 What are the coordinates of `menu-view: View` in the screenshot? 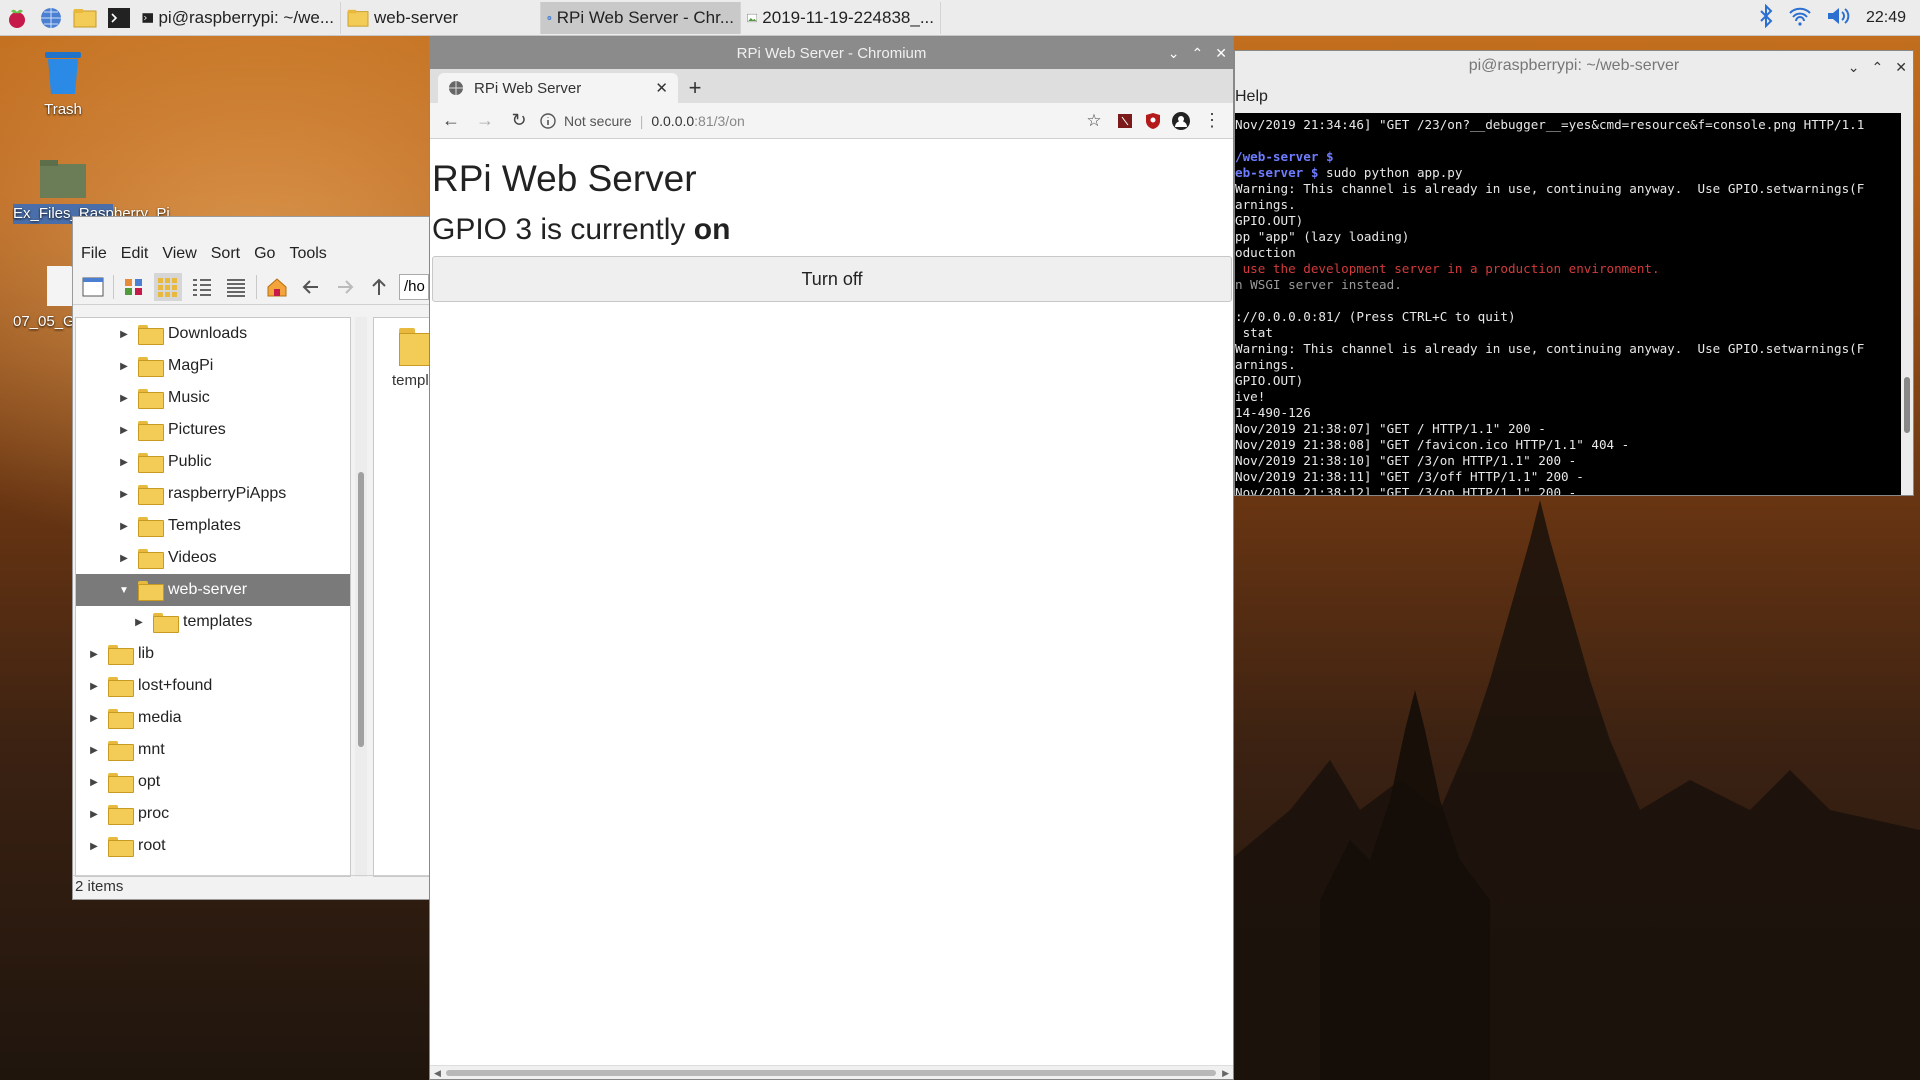 It's located at (179, 254).